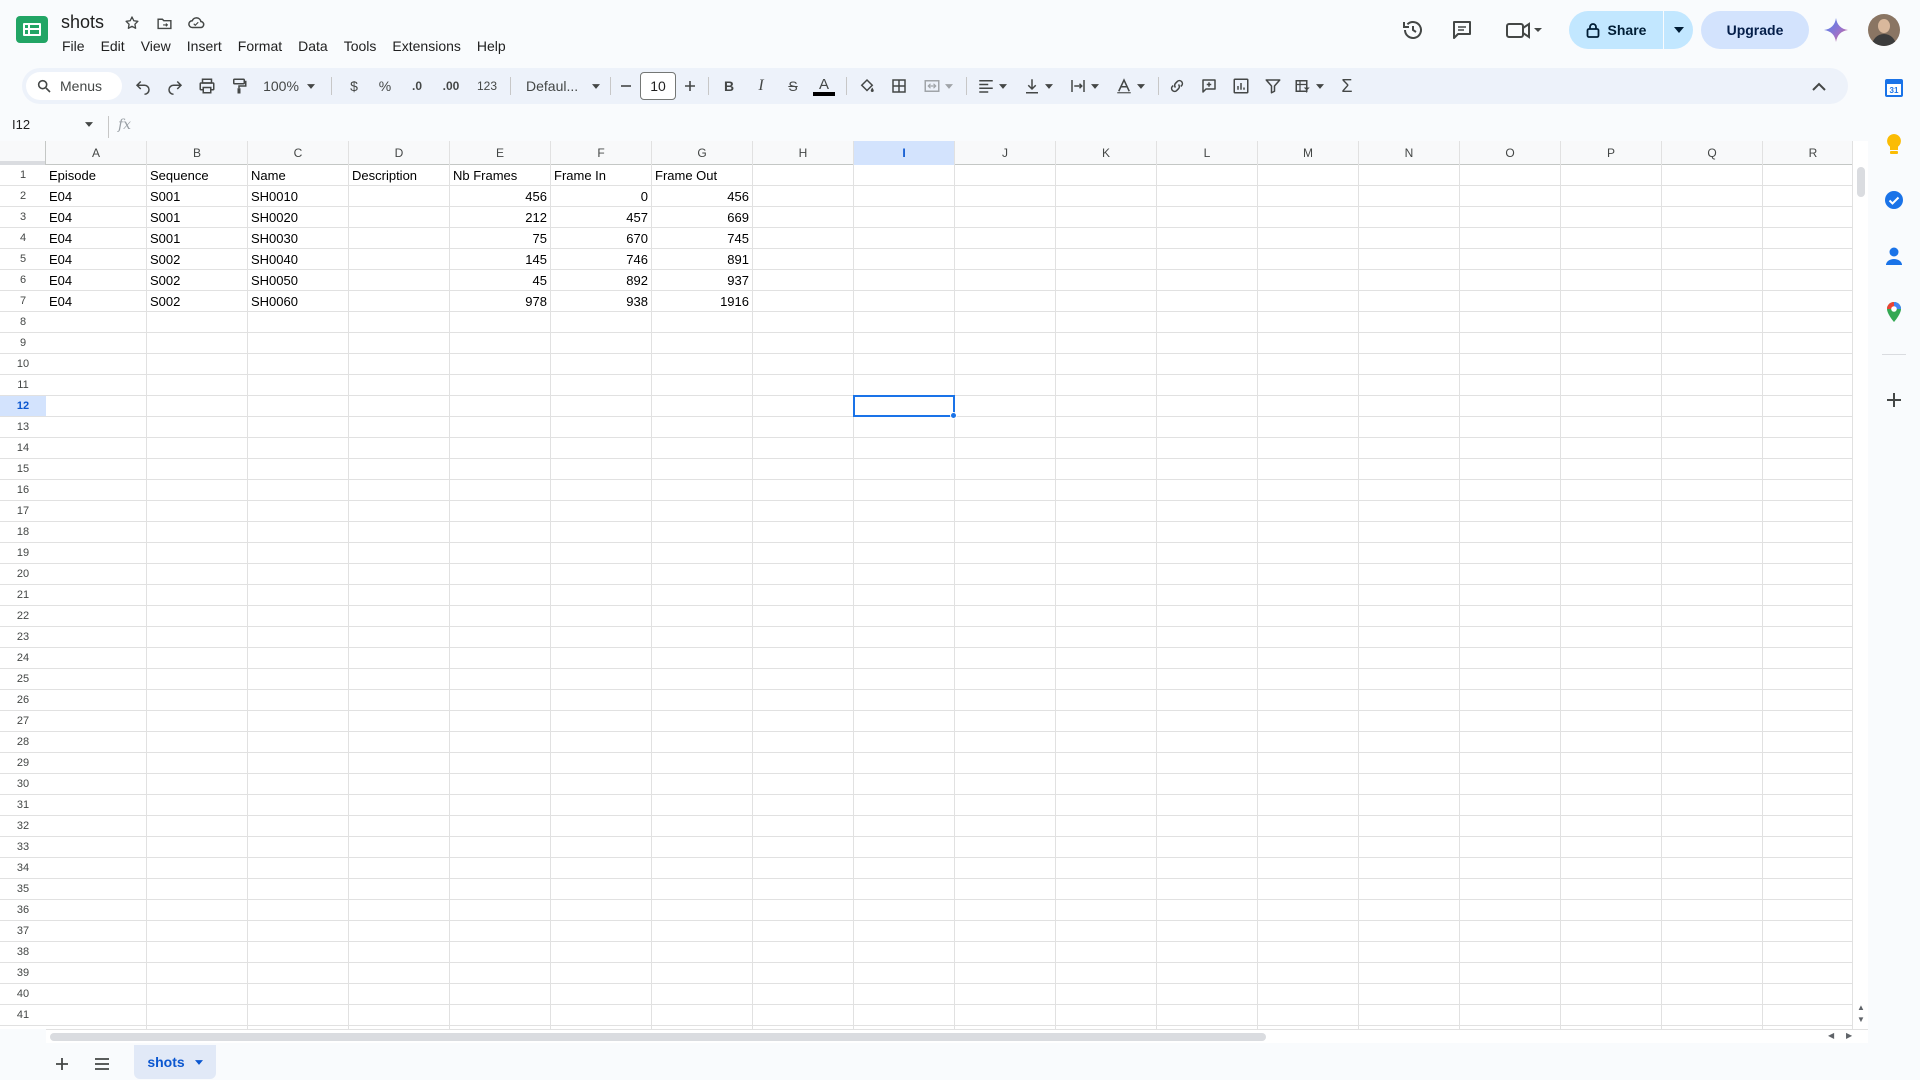 This screenshot has width=1920, height=1080. What do you see at coordinates (198, 1062) in the screenshot?
I see `caret-down-icon` at bounding box center [198, 1062].